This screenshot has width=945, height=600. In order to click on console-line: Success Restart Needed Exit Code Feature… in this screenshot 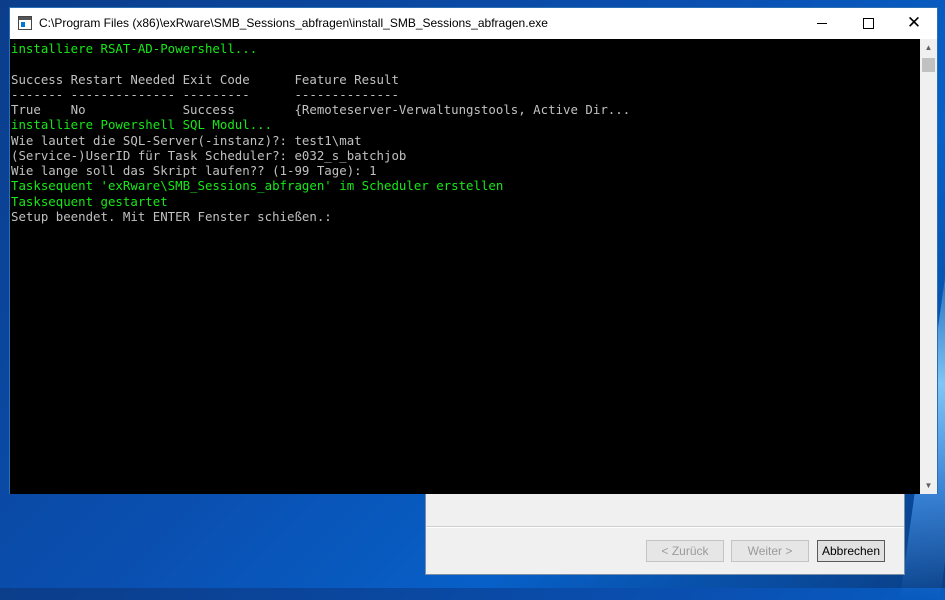, I will do `click(205, 79)`.